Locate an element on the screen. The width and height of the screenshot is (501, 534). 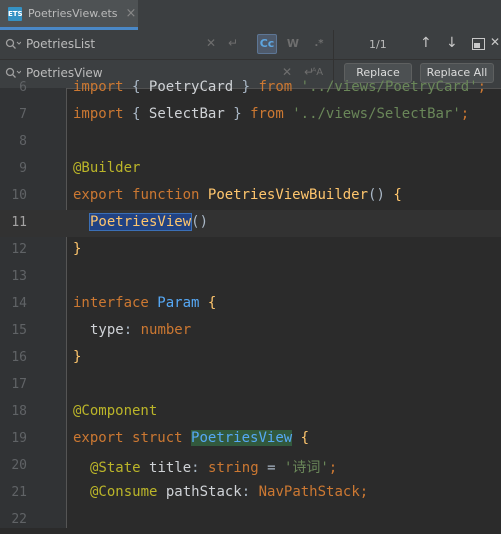
line-number: 21 is located at coordinates (19, 492).